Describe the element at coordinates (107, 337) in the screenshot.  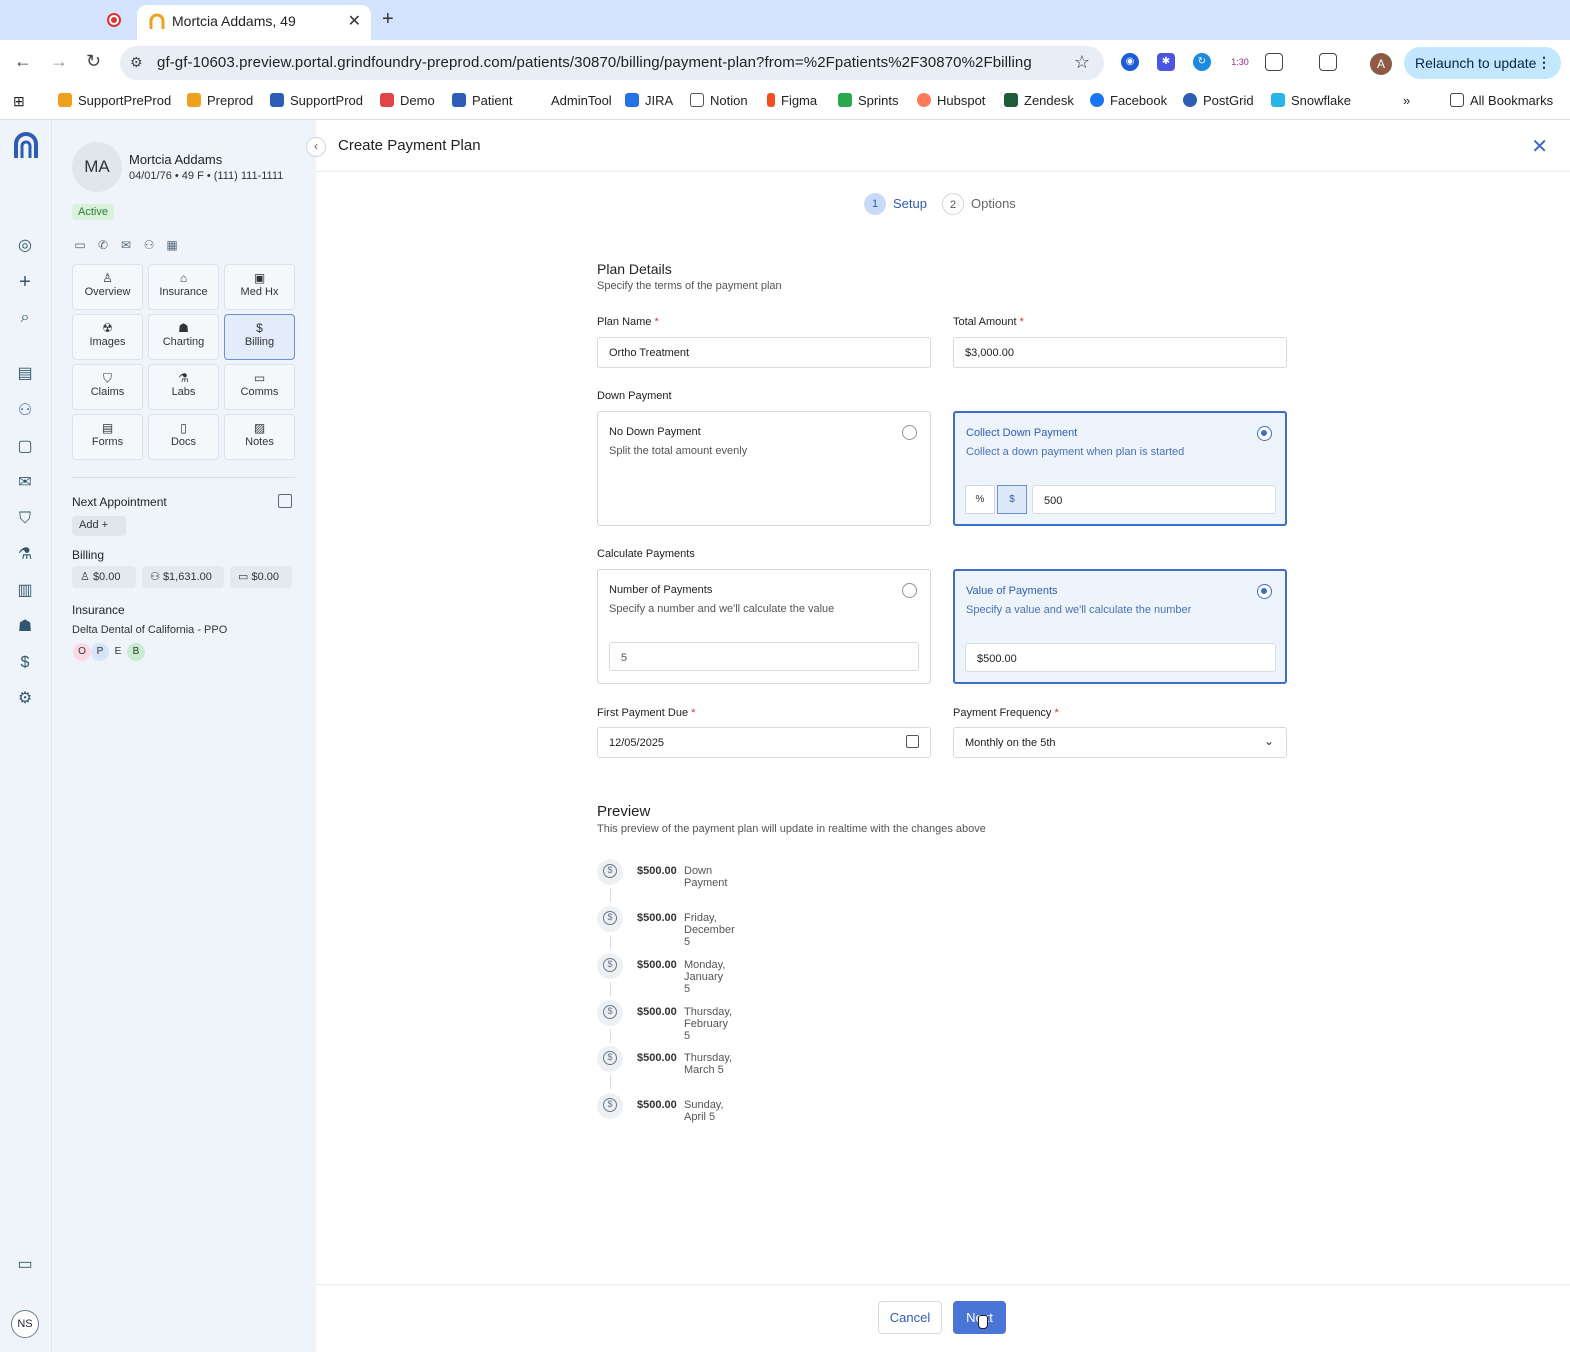
I see `nav-tile-images: ☢ Images` at that location.